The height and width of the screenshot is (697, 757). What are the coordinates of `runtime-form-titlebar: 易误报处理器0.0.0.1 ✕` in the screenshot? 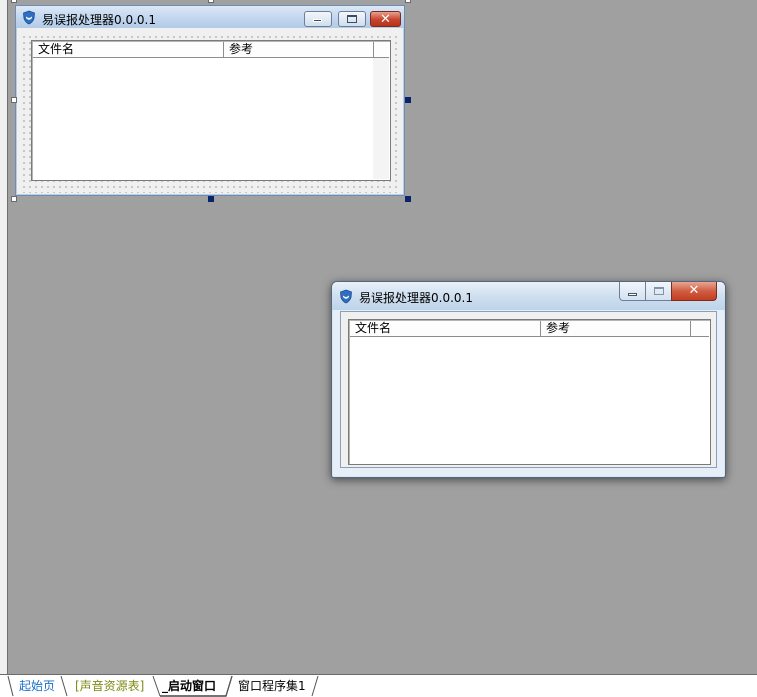 It's located at (528, 296).